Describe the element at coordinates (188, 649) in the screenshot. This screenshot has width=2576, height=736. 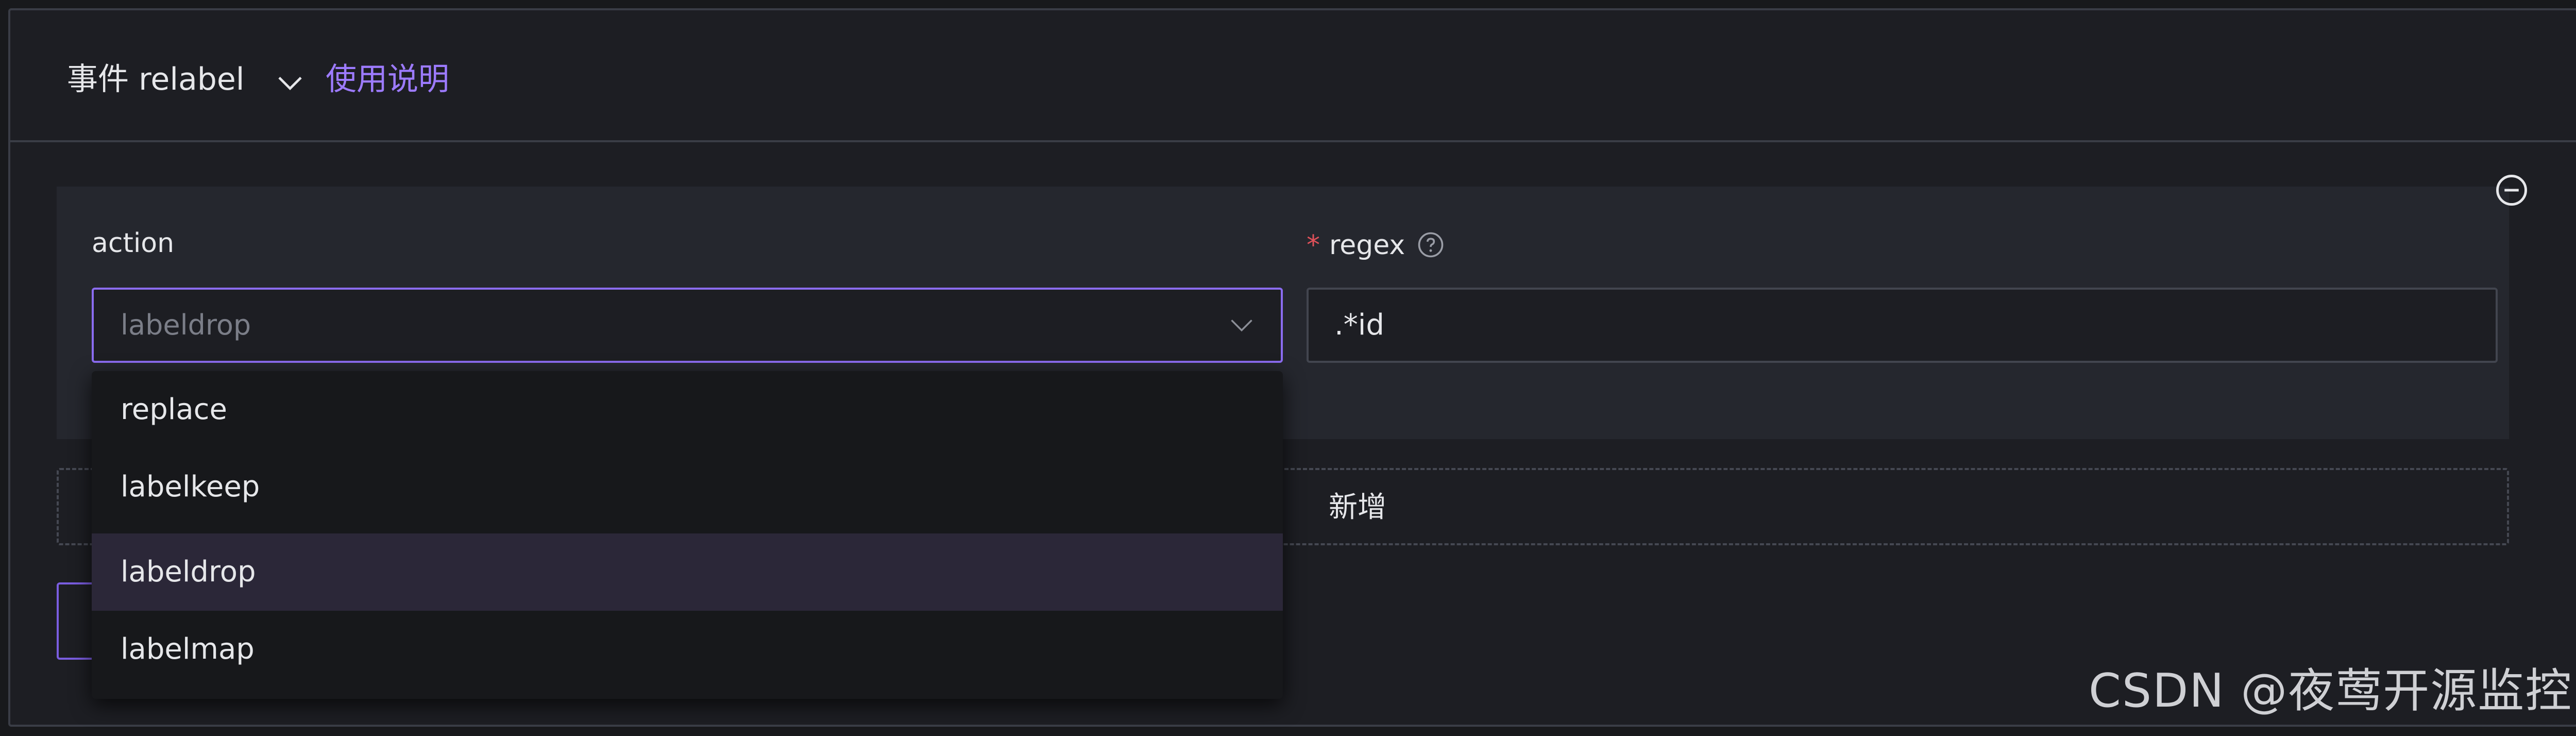
I see `option-label: labelmap` at that location.